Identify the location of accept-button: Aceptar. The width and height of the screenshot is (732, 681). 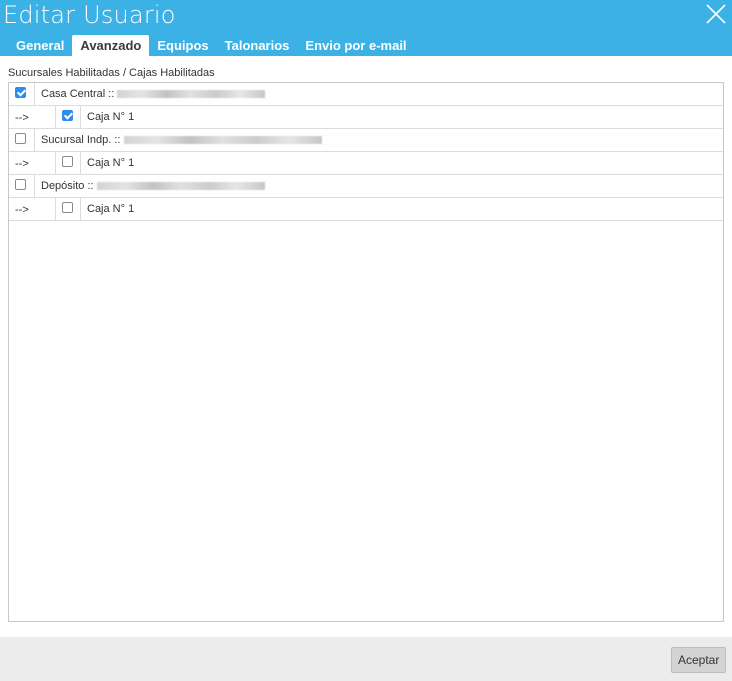
(698, 660).